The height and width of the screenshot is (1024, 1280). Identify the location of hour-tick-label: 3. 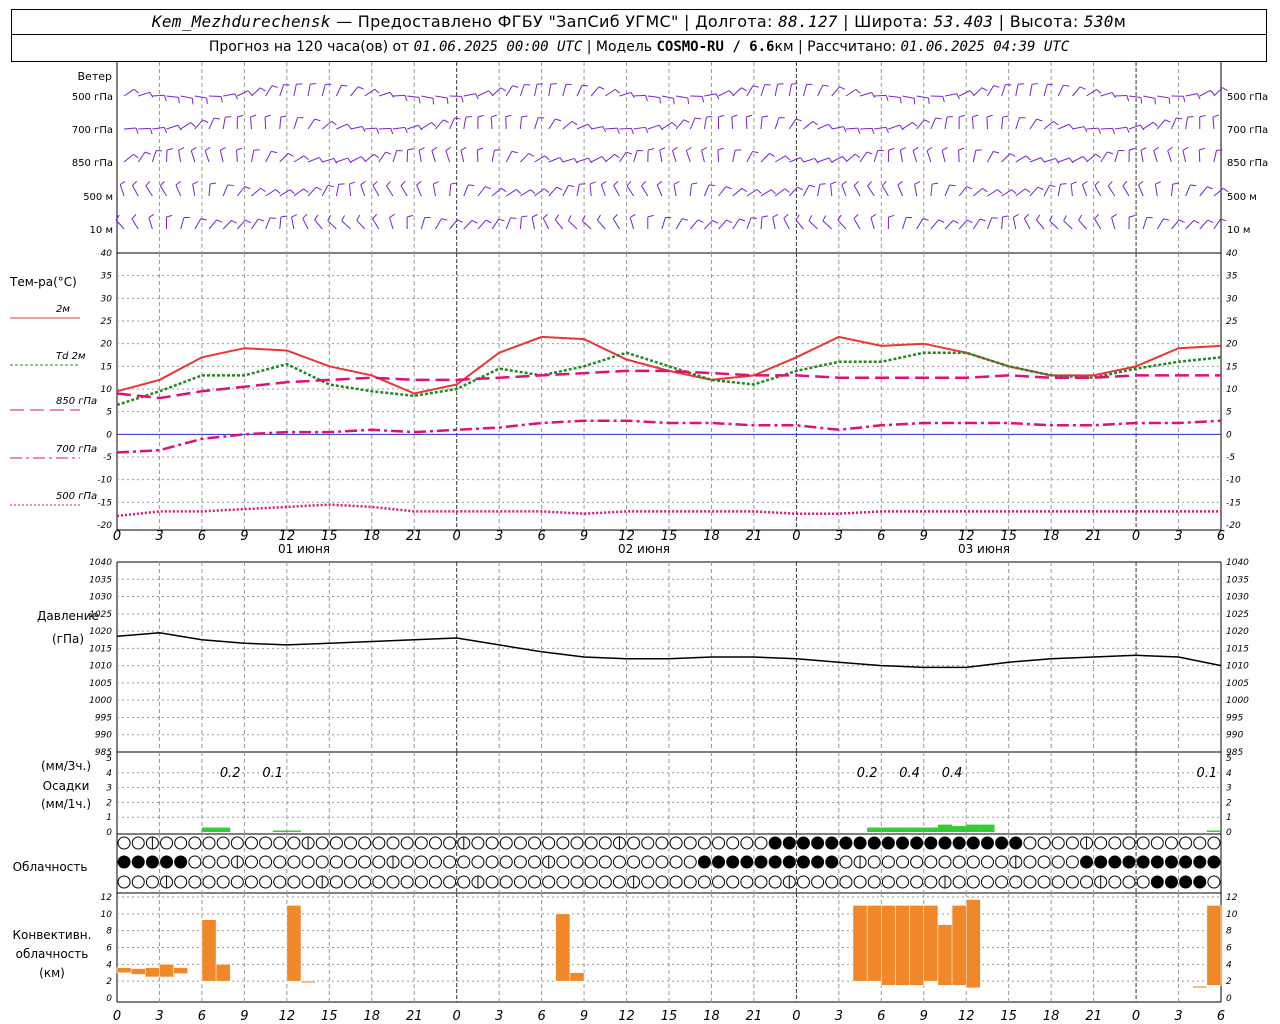
(159, 536).